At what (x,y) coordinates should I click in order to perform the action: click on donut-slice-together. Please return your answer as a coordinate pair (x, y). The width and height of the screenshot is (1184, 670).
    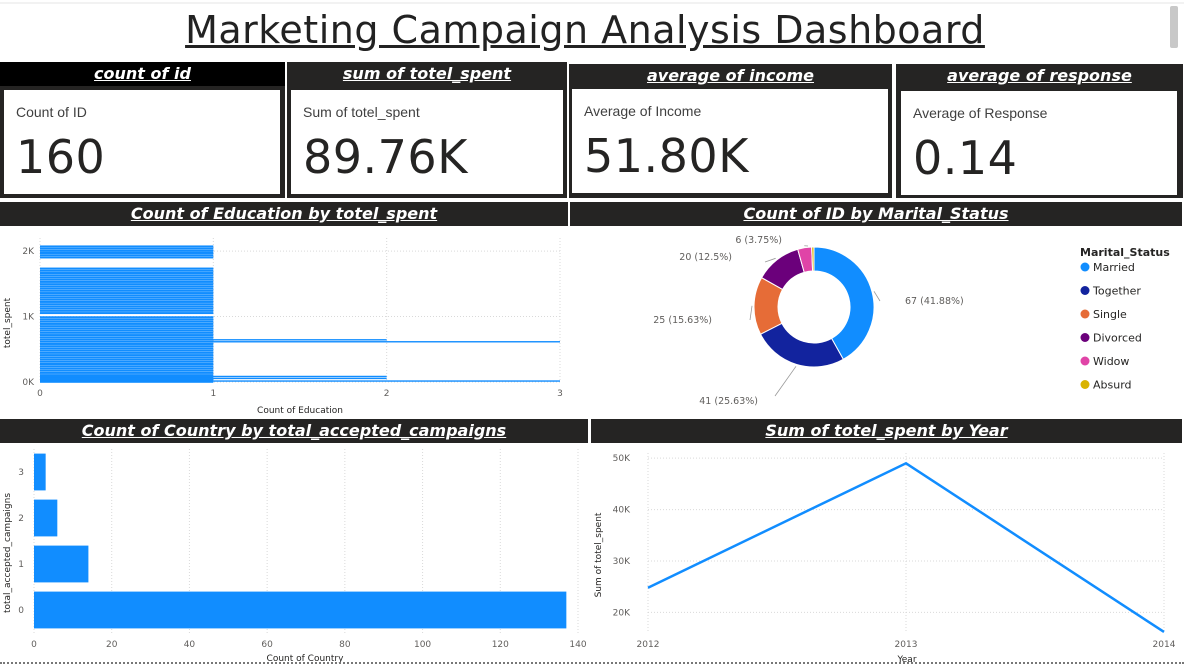
    Looking at the image, I should click on (801, 345).